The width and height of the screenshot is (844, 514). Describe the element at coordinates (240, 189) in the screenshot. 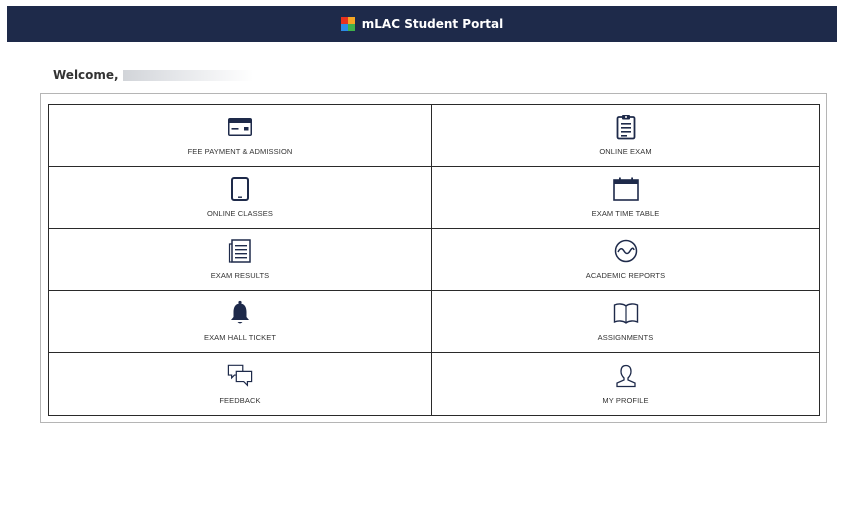

I see `tablet-icon` at that location.